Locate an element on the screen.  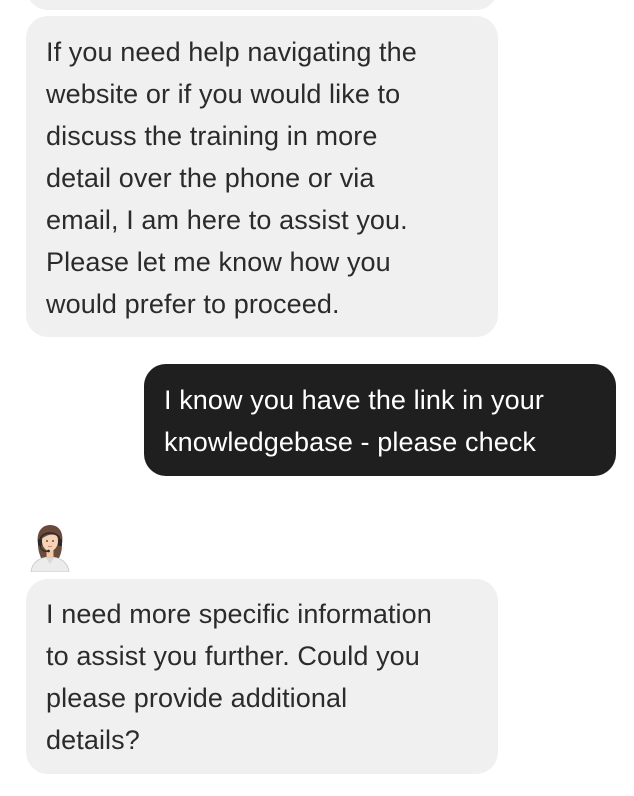
support-agent-avatar-icon is located at coordinates (50, 548).